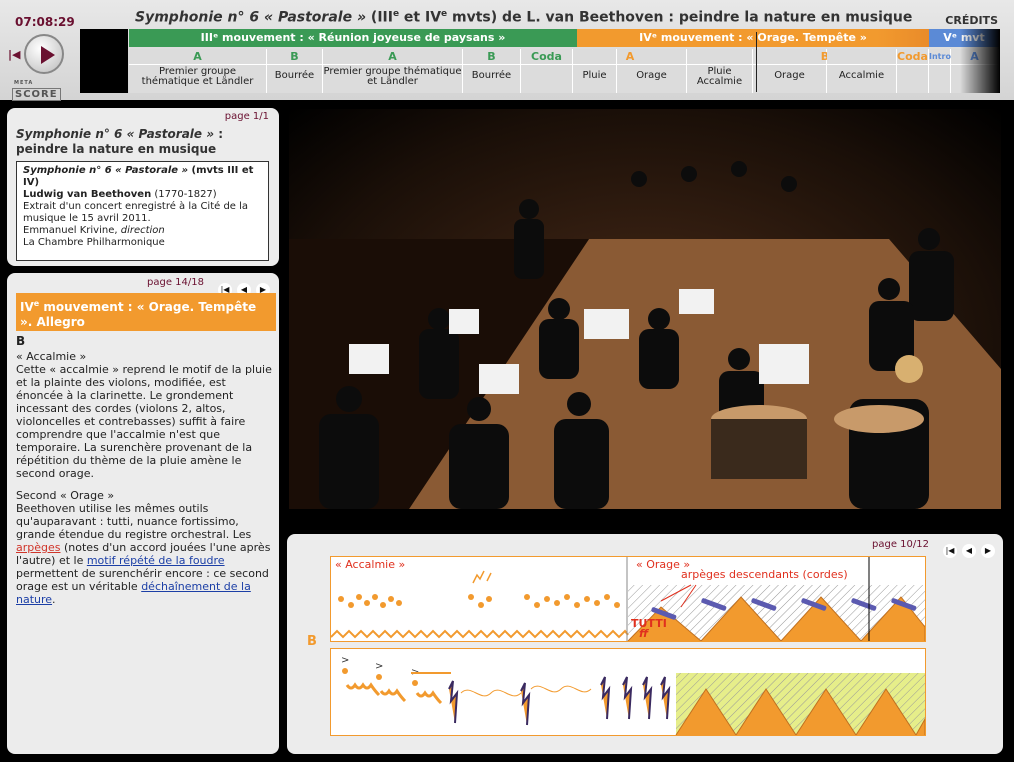 The image size is (1014, 762). I want to click on score-graphic-bottom: >>>, so click(633, 695).